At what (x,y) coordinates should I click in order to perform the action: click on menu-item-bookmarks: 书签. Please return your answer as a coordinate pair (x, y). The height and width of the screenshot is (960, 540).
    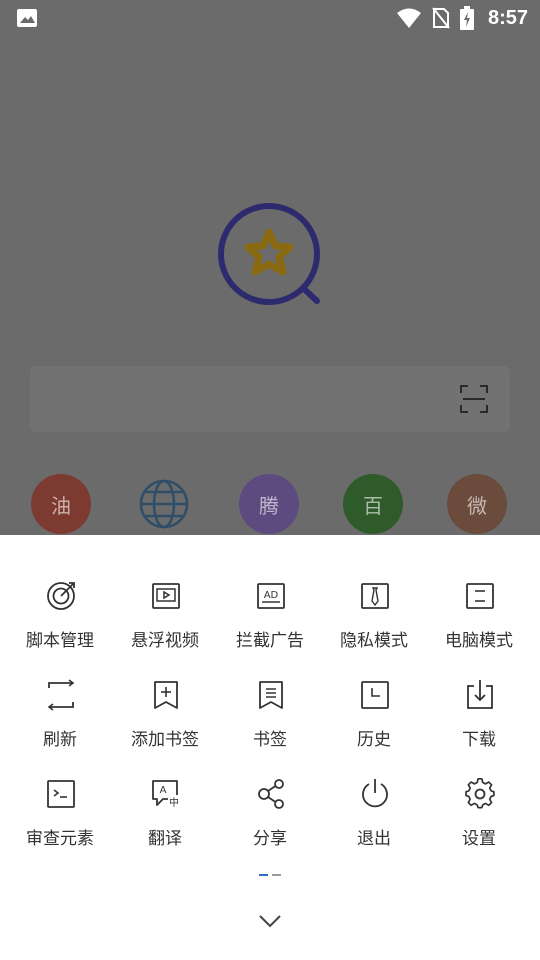
    Looking at the image, I should click on (270, 718).